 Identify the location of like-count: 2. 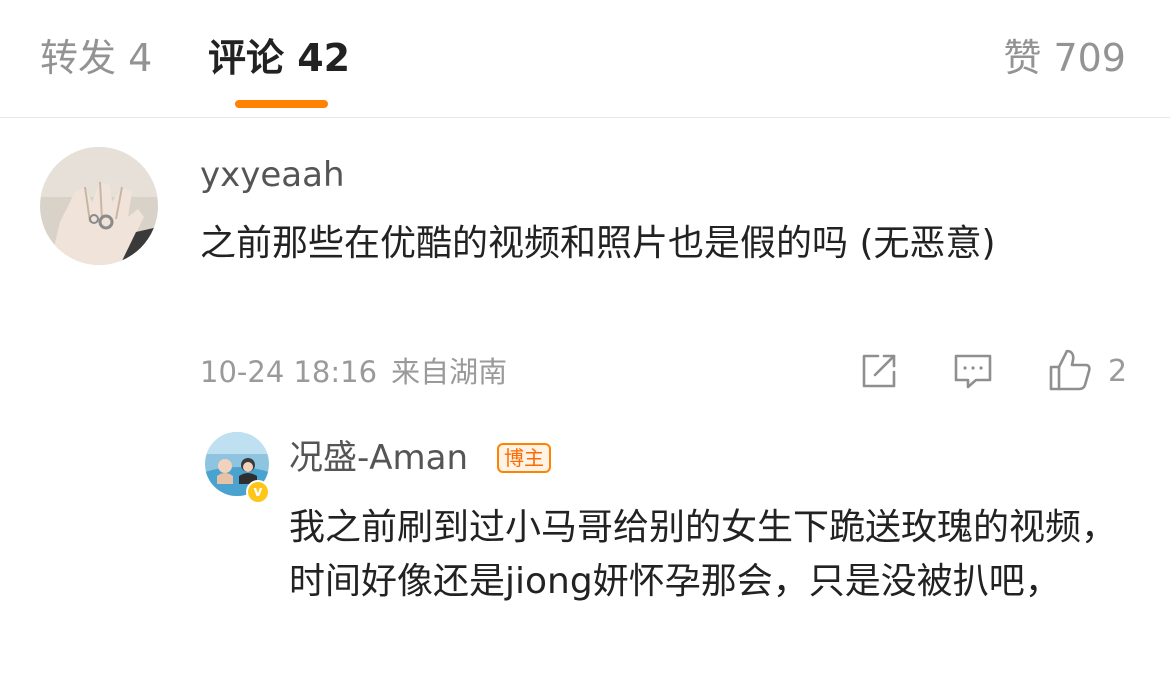
(1118, 371).